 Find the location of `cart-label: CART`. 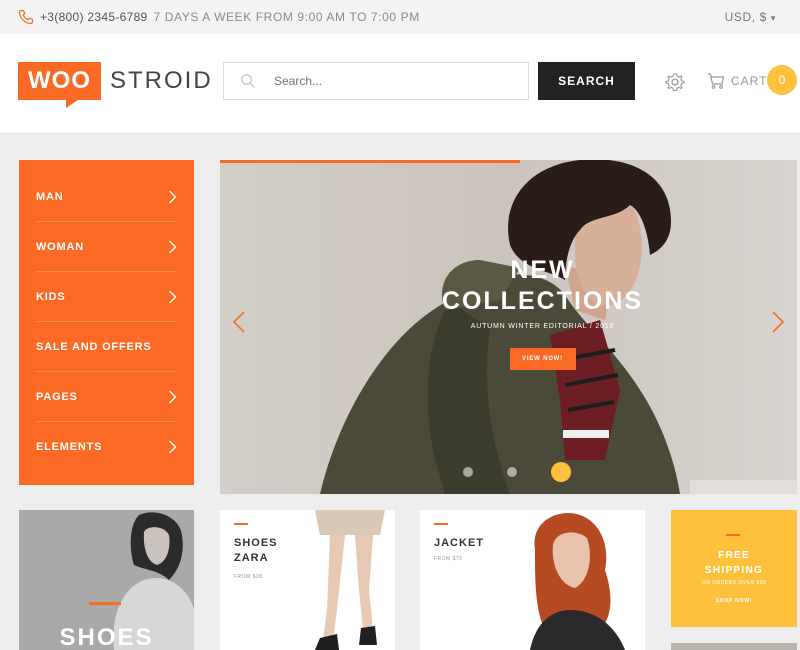

cart-label: CART is located at coordinates (749, 81).